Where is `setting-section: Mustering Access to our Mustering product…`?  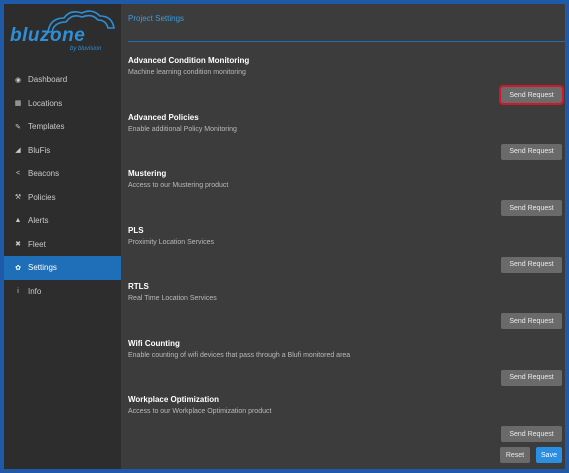
setting-section: Mustering Access to our Mustering product… is located at coordinates (346, 185).